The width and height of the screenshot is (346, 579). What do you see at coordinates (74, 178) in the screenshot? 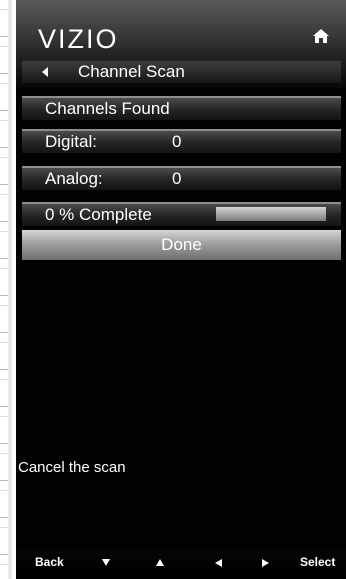
I see `analog-label: Analog:` at bounding box center [74, 178].